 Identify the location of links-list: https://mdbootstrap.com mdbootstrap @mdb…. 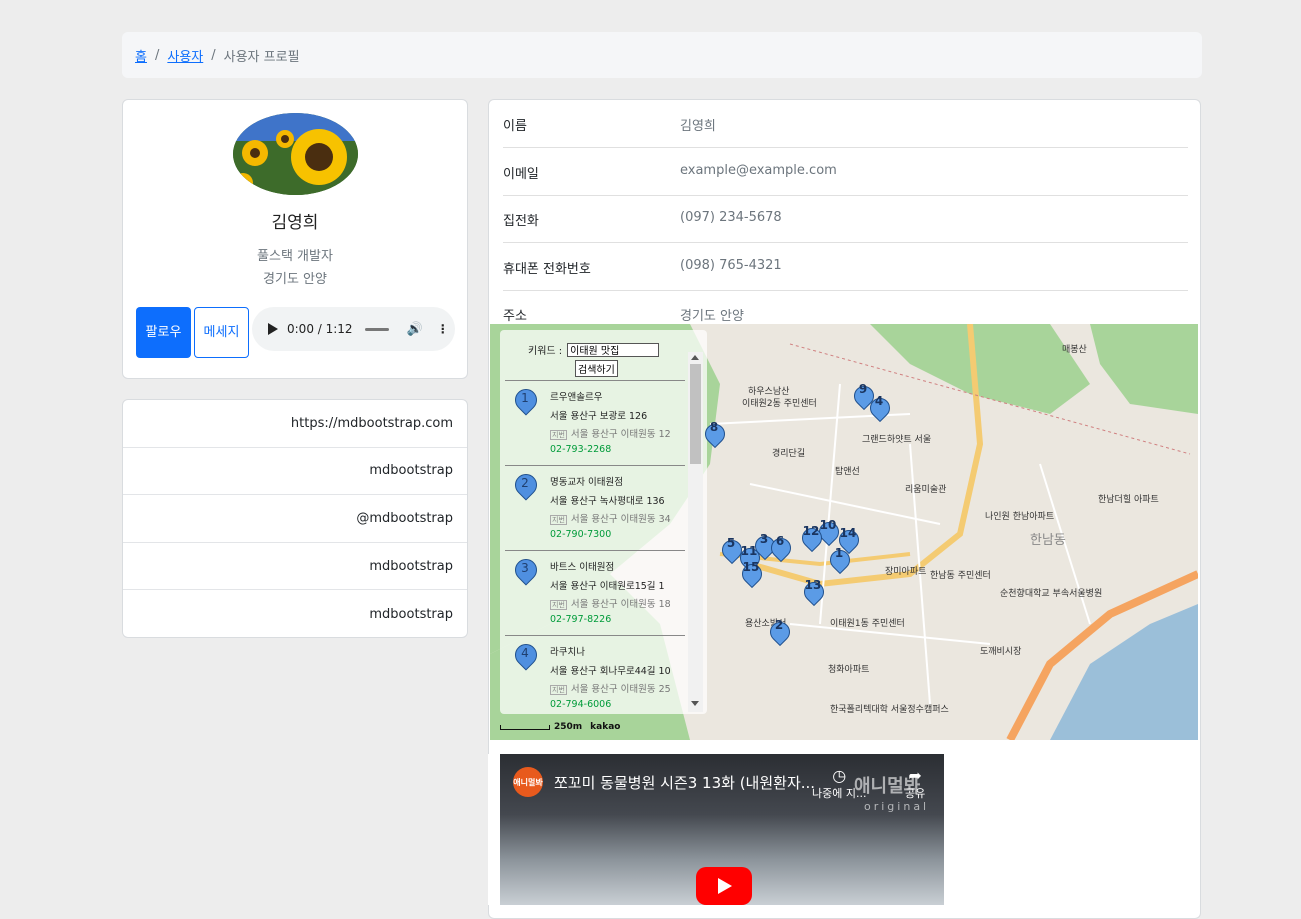
(295, 519).